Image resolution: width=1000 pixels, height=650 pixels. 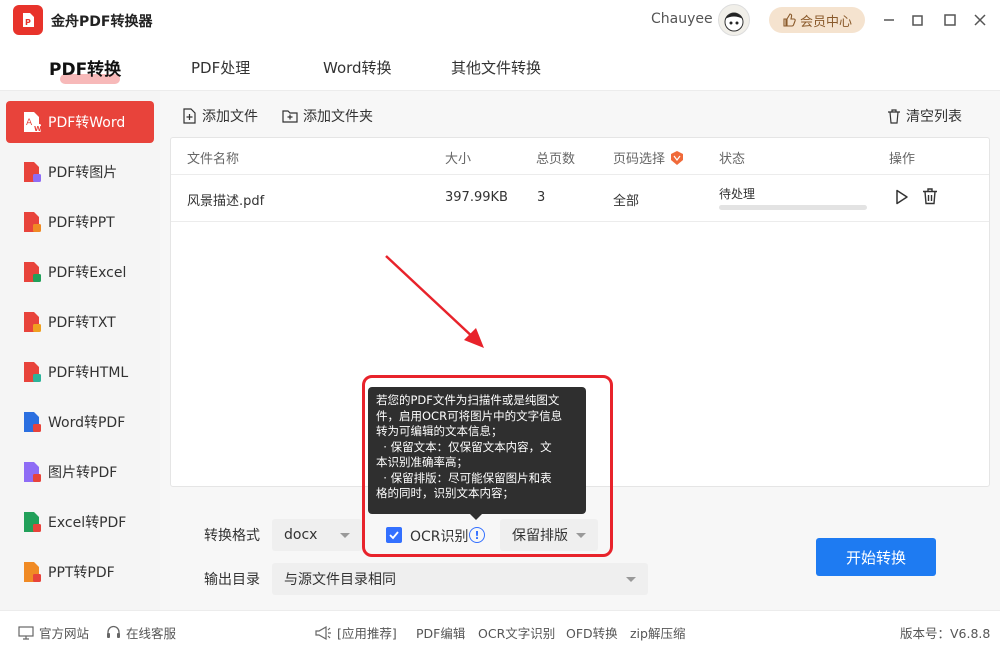 What do you see at coordinates (732, 159) in the screenshot?
I see `header-status: 状态` at bounding box center [732, 159].